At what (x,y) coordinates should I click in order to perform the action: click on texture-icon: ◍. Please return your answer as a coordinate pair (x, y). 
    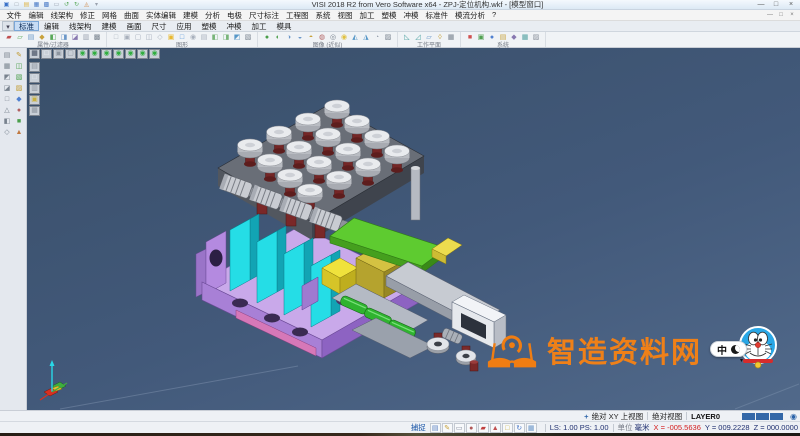
    Looking at the image, I should click on (322, 37).